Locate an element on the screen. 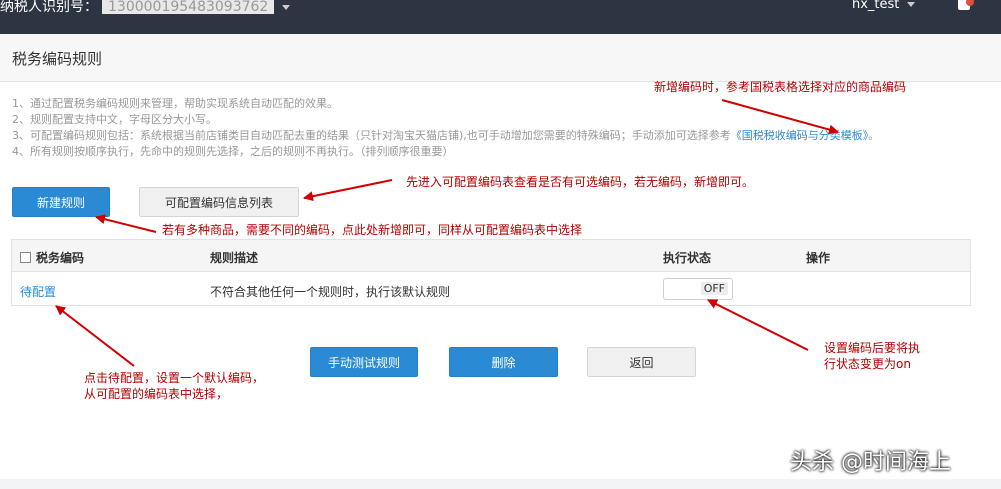  table-header: 税务编码 规则描述 执行状态 操作 is located at coordinates (491, 256).